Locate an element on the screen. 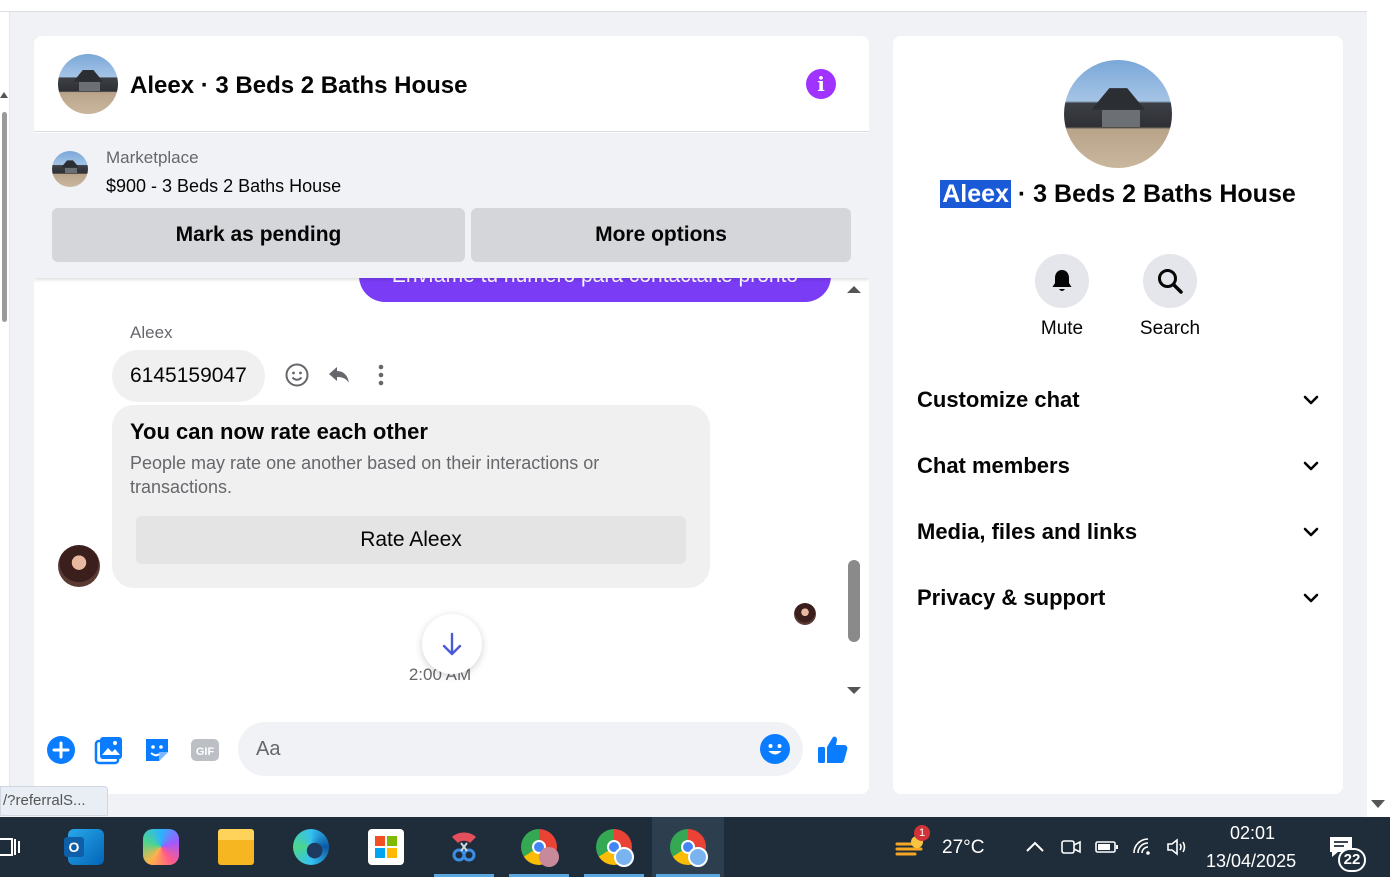  info-title: Aleex · 3 Beds 2 Baths House is located at coordinates (1118, 194).